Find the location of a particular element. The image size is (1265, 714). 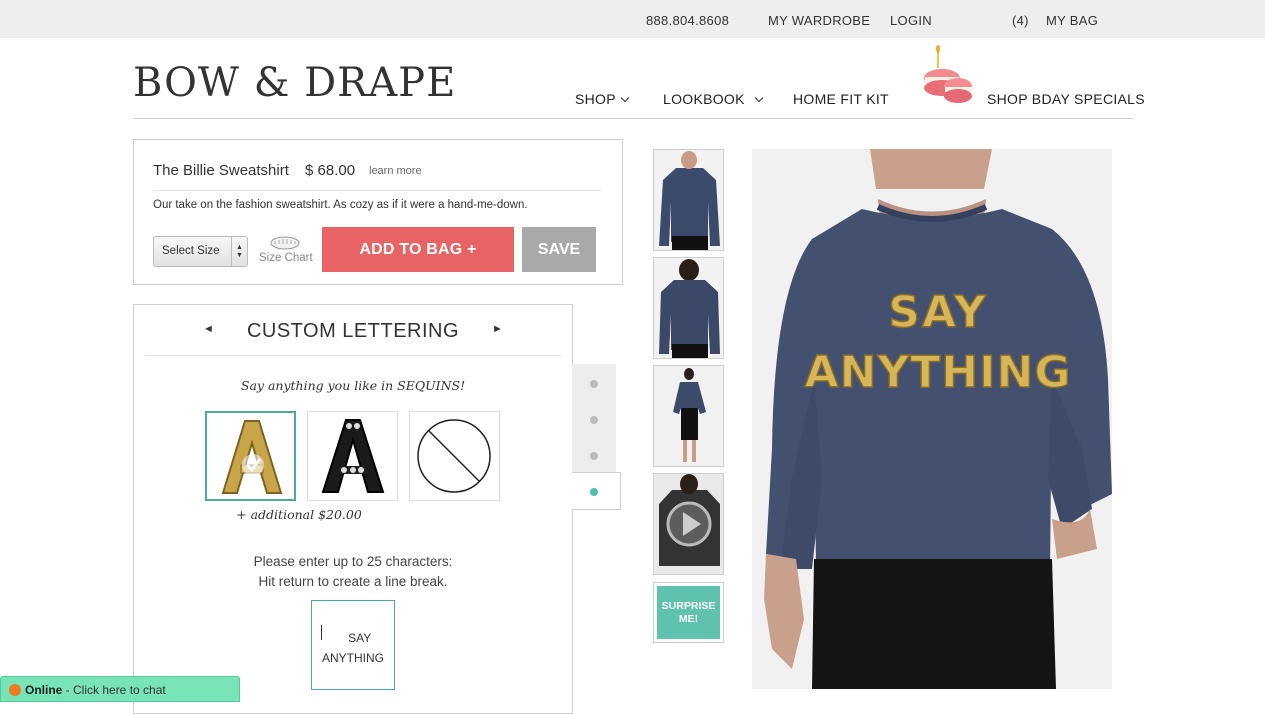

step-tabs is located at coordinates (594, 418).